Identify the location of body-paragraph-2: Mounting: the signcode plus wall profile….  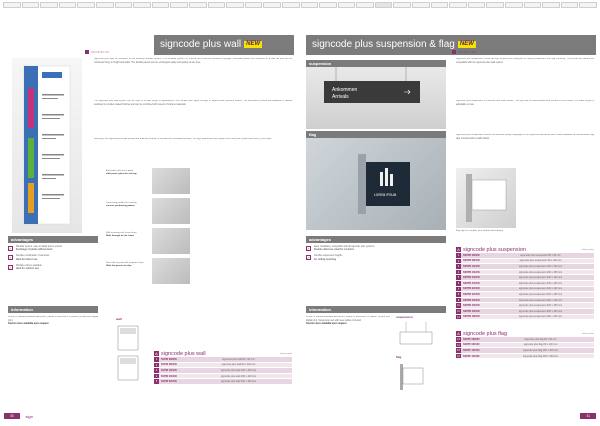
(183, 139).